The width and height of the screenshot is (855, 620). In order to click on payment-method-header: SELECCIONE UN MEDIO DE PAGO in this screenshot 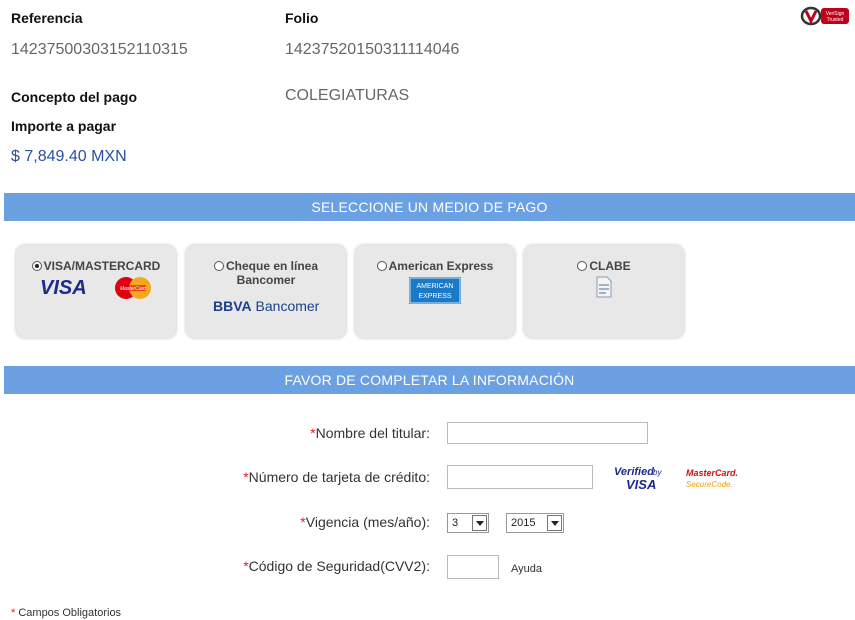, I will do `click(429, 207)`.